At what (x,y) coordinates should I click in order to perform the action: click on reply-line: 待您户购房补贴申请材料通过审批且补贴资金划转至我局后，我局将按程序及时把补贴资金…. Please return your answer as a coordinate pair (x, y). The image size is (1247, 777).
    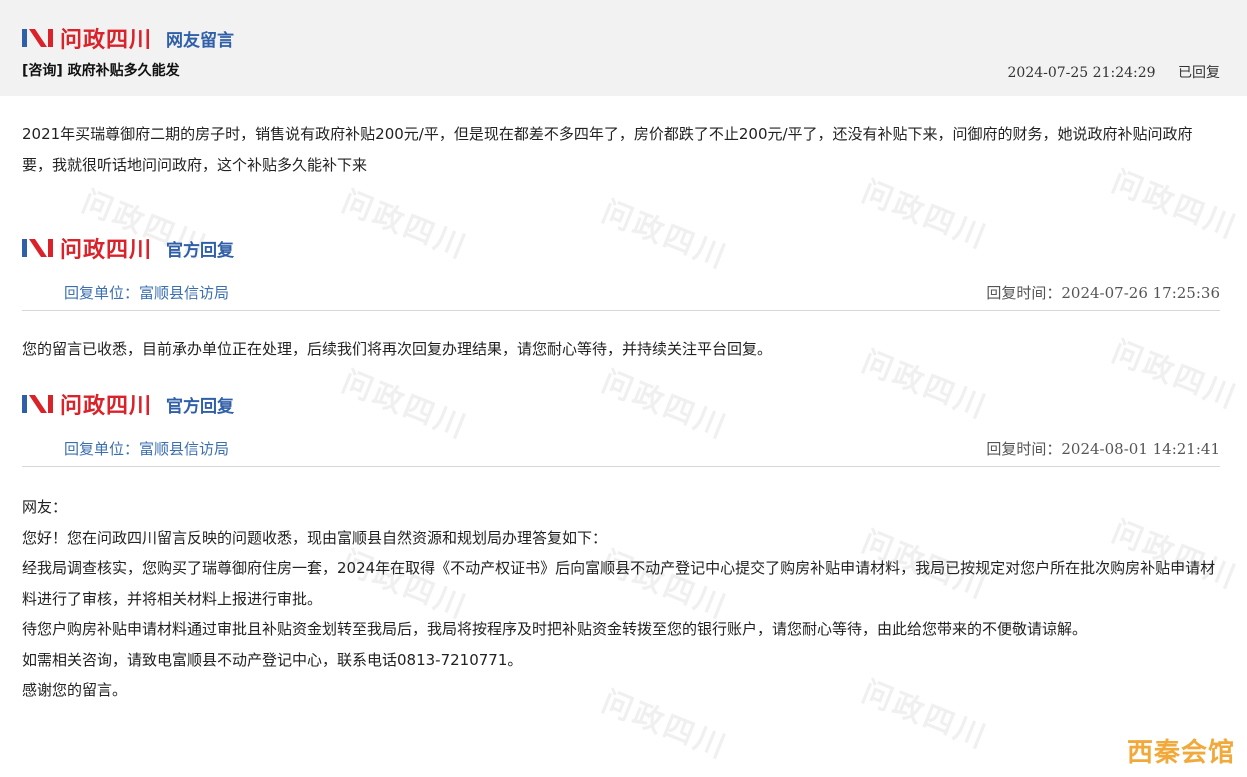
    Looking at the image, I should click on (555, 629).